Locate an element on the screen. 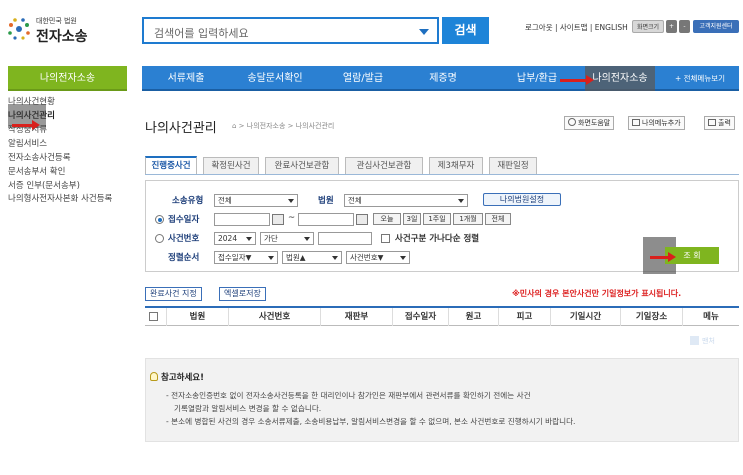  nav-all-menu: + 전체메뉴보기 is located at coordinates (700, 78).